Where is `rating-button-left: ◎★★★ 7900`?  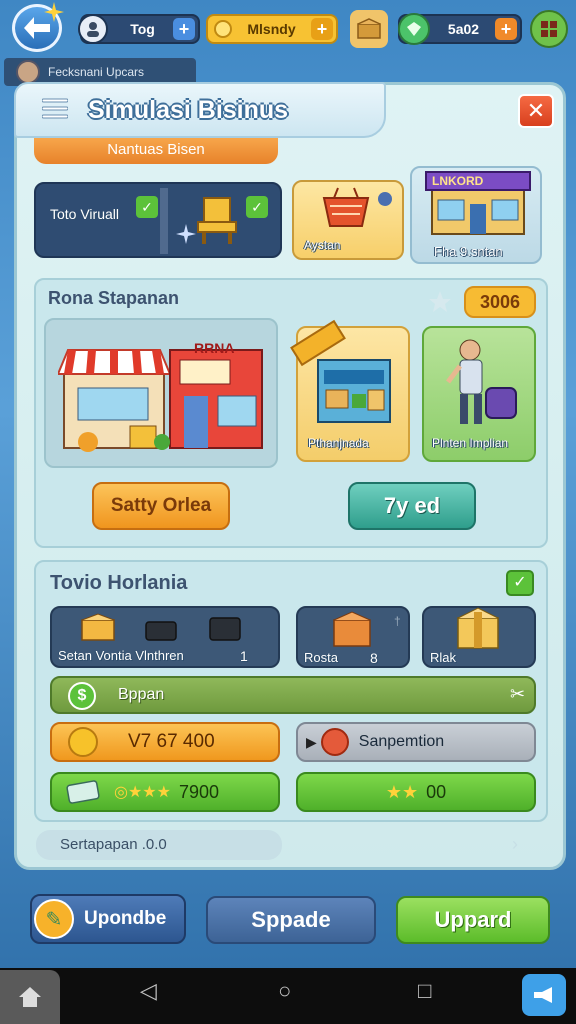
rating-button-left: ◎★★★ 7900 is located at coordinates (165, 792).